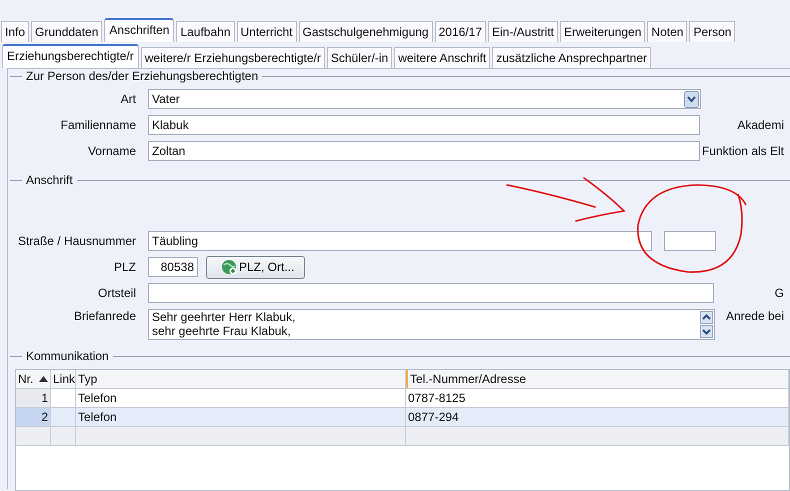 The width and height of the screenshot is (790, 491). What do you see at coordinates (128, 99) in the screenshot?
I see `field-label: Art` at bounding box center [128, 99].